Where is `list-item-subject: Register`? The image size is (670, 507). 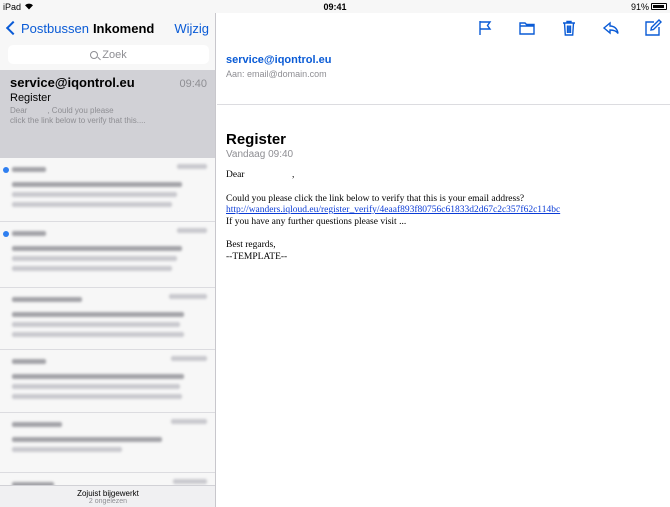 list-item-subject: Register is located at coordinates (30, 98).